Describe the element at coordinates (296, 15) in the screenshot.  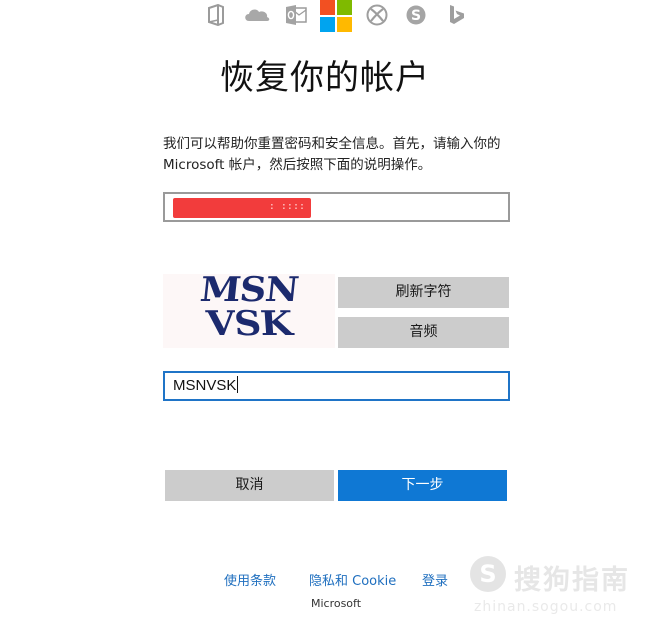
I see `outlook-icon` at that location.